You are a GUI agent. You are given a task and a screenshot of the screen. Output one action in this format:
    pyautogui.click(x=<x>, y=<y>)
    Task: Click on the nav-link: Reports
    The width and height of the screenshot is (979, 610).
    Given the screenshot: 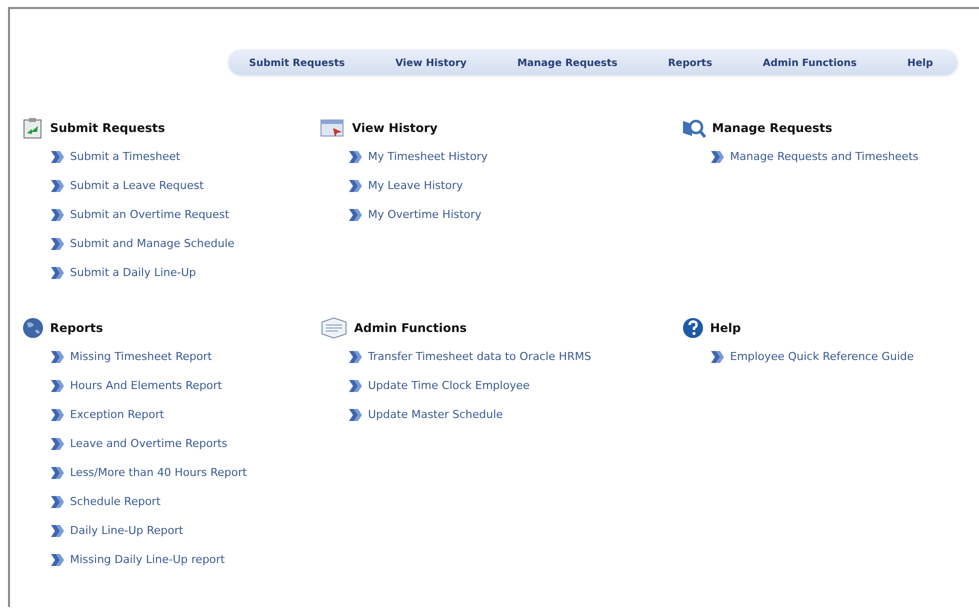 What is the action you would take?
    pyautogui.click(x=690, y=63)
    